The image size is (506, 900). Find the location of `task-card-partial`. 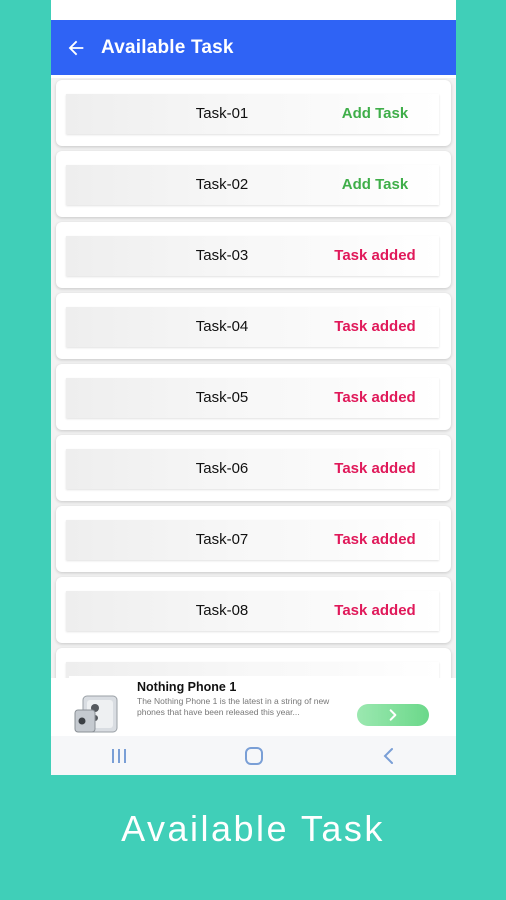

task-card-partial is located at coordinates (253, 663).